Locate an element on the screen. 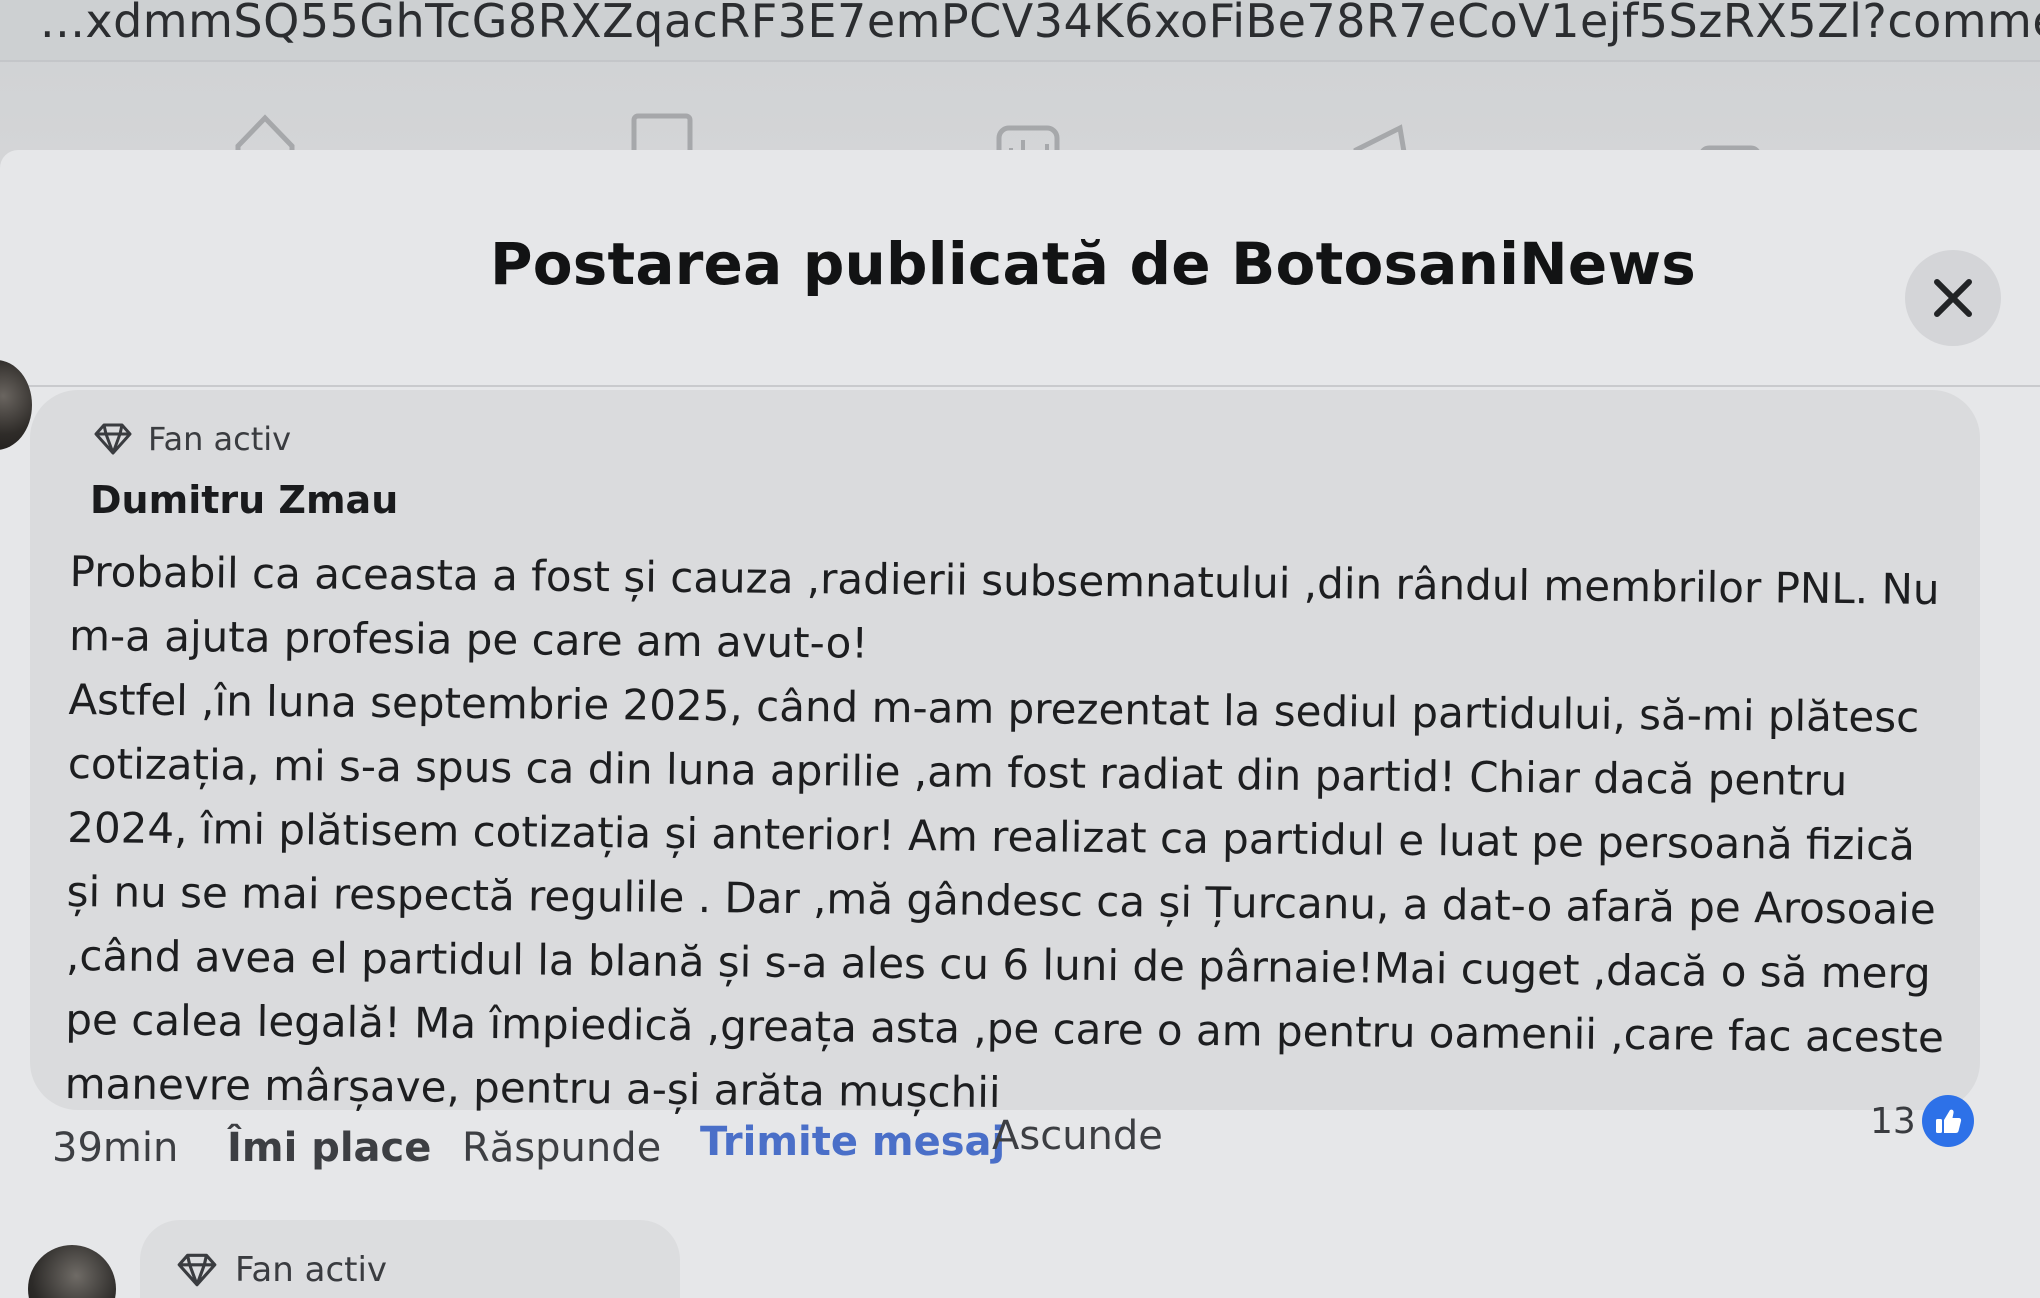 The height and width of the screenshot is (1298, 2040). send-message-button: Trimite mesaj is located at coordinates (852, 1142).